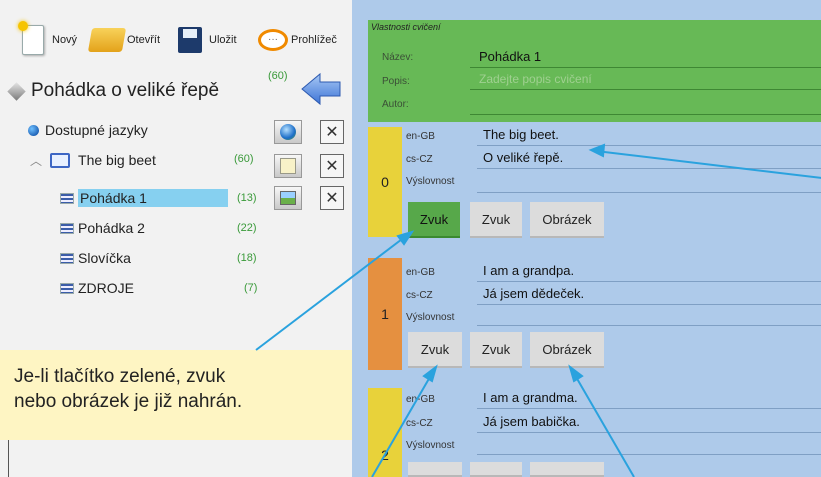 This screenshot has height=477, width=821. Describe the element at coordinates (153, 198) in the screenshot. I see `pohadka-1-label: Pohádka 1` at that location.